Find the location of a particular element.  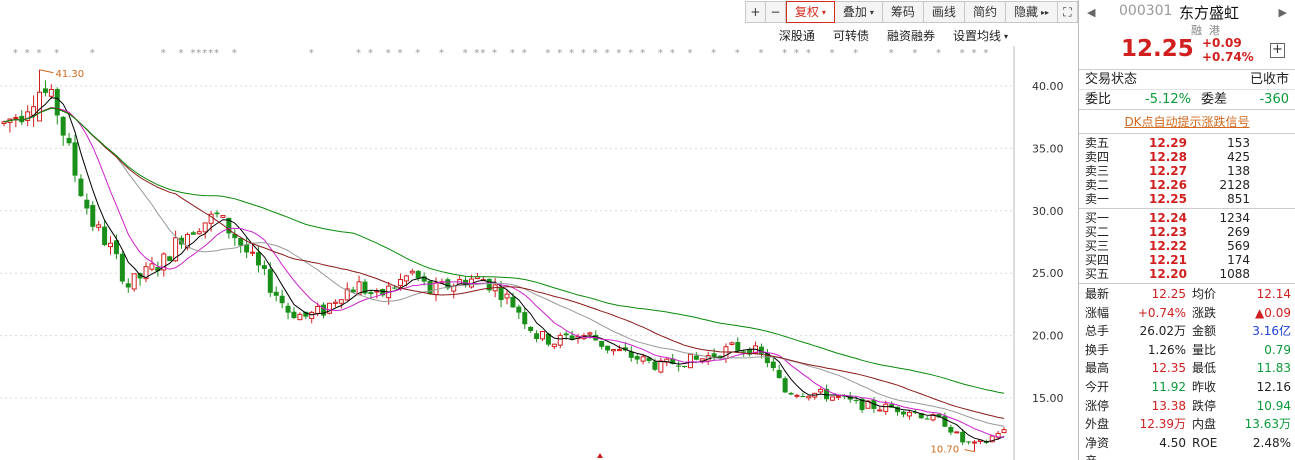

ask-label: 卖五 is located at coordinates (1097, 143).